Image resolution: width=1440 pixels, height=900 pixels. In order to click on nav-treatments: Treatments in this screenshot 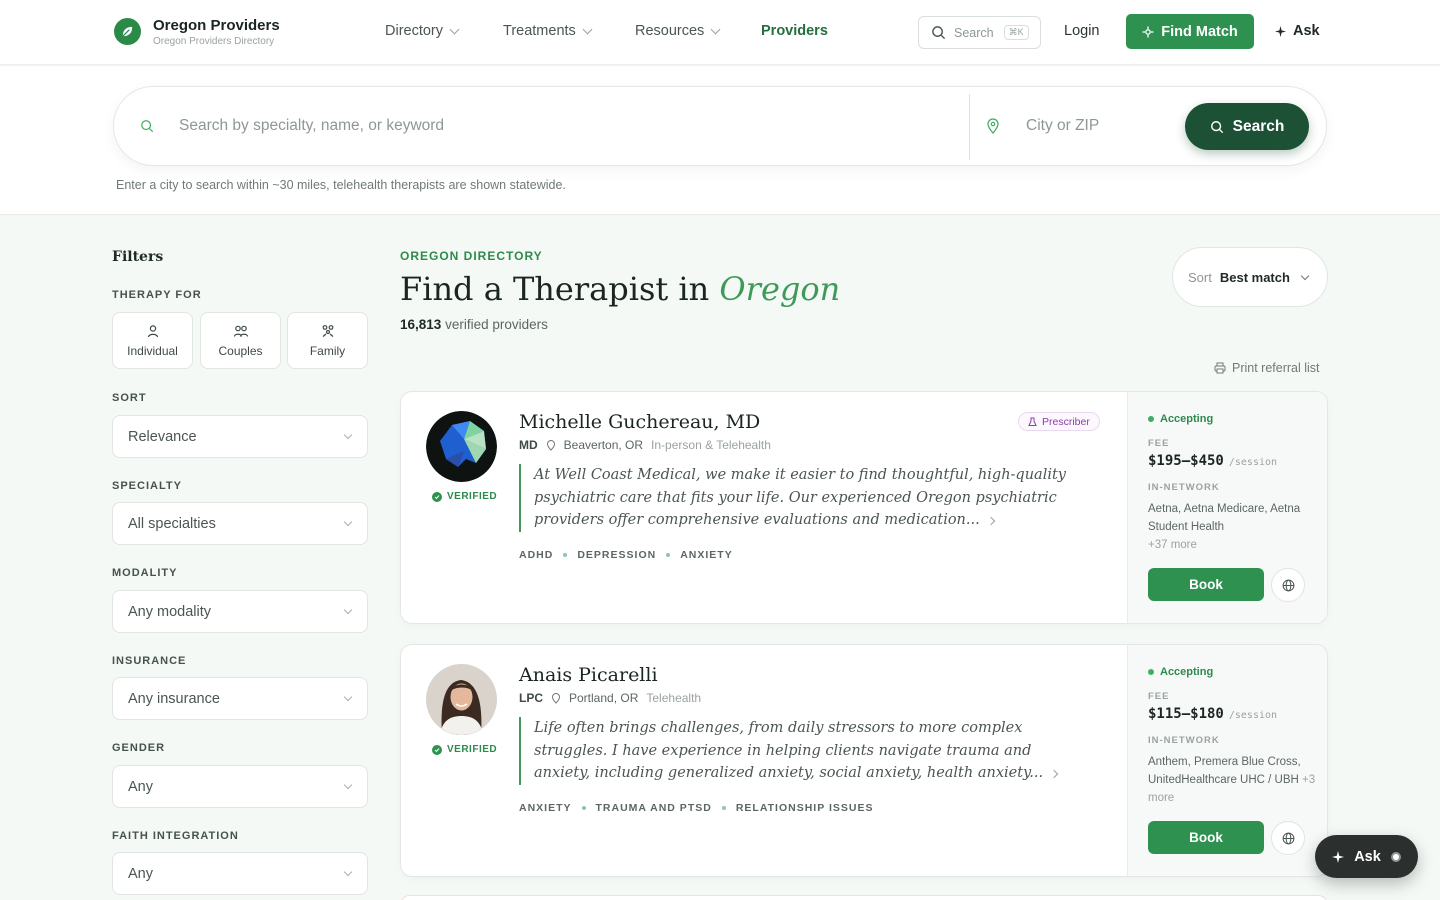, I will do `click(548, 31)`.